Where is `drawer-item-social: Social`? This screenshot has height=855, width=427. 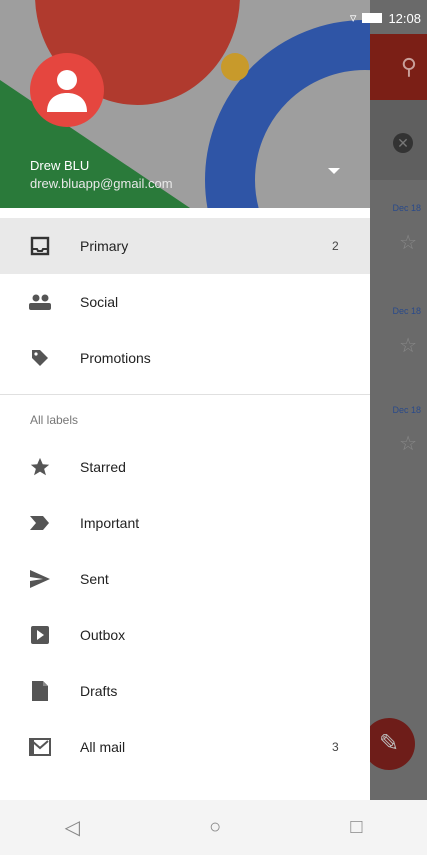
drawer-item-social: Social is located at coordinates (185, 302).